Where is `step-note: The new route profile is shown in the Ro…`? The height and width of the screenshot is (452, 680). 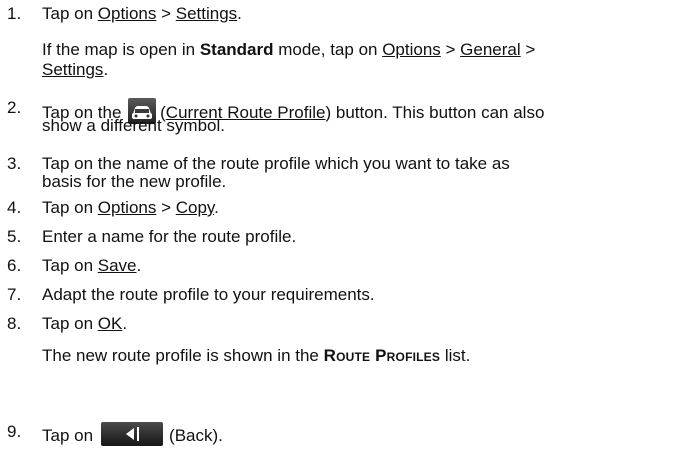 step-note: The new route profile is shown in the Ro… is located at coordinates (256, 355).